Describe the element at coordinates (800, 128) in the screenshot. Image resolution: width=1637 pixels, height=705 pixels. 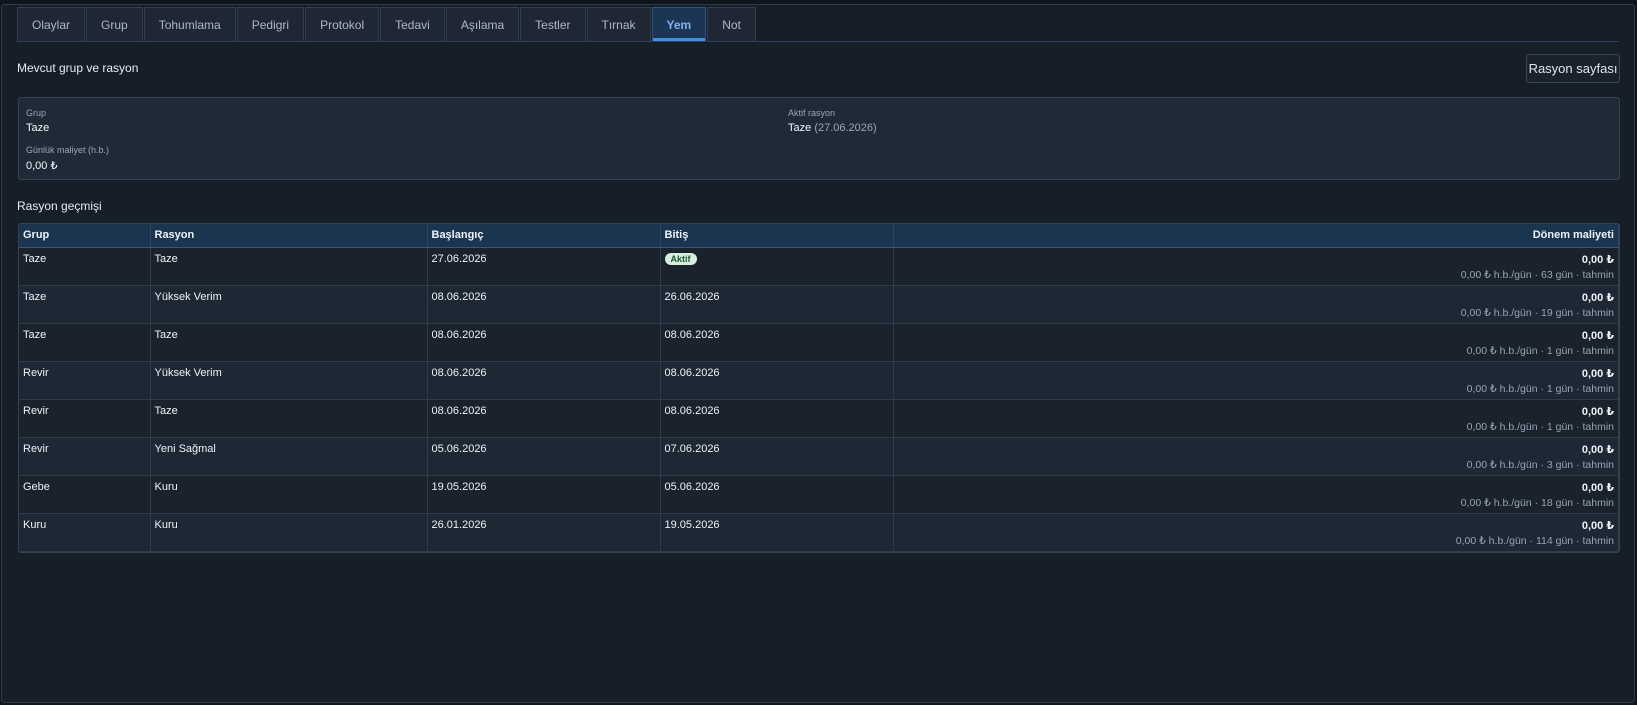
I see `active-ration-name: Taze` at that location.